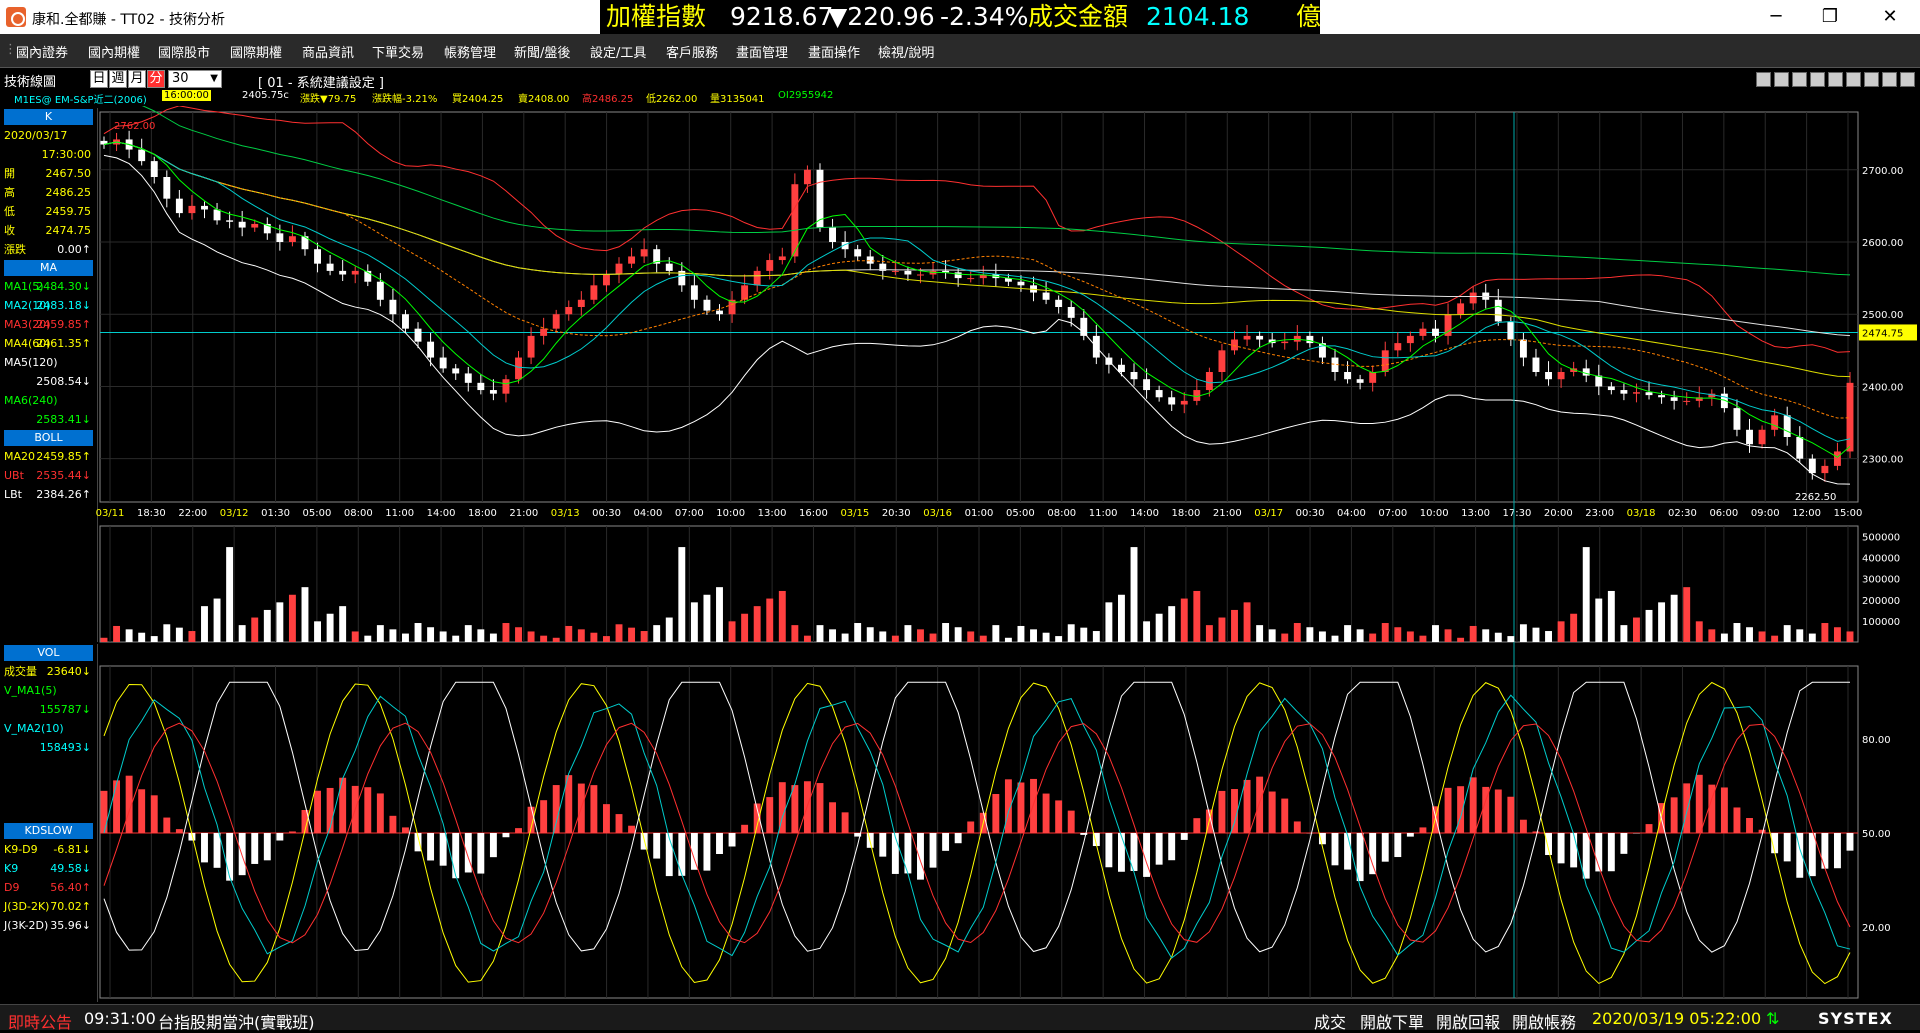 The width and height of the screenshot is (1920, 1033). What do you see at coordinates (40, 1021) in the screenshot?
I see `announce-label: 即時公告` at bounding box center [40, 1021].